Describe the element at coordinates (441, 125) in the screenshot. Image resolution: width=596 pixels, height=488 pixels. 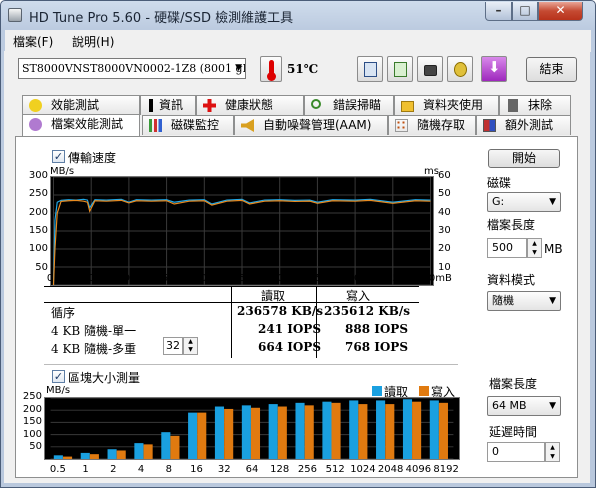
I see `tab-label: 隨機存取` at that location.